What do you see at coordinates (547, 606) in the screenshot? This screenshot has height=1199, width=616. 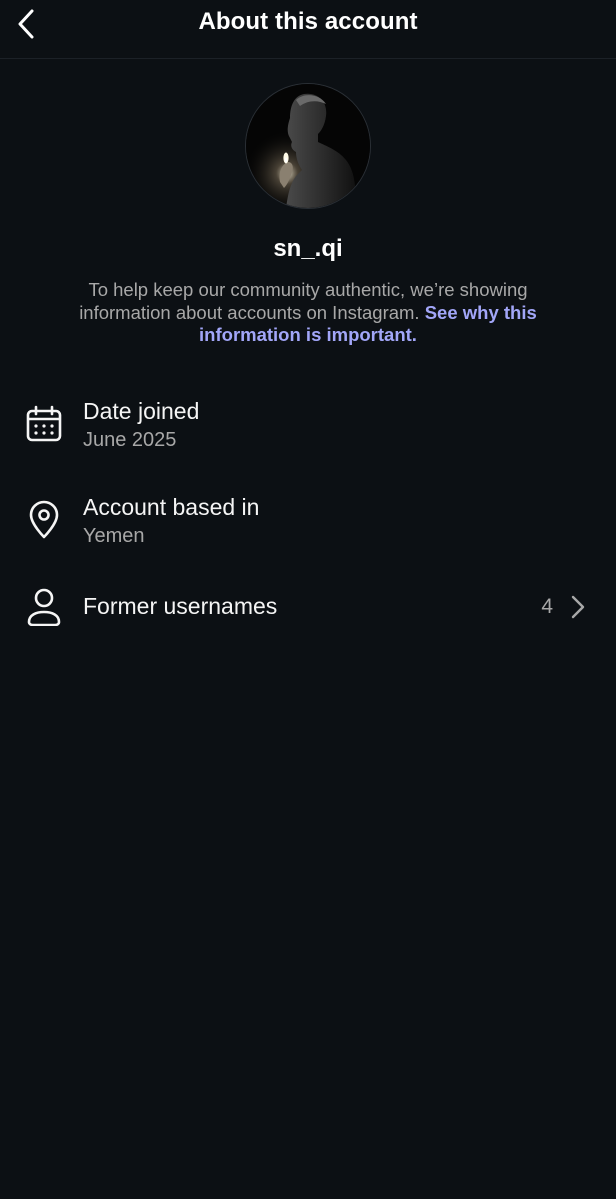 I see `former-usernames-count: 4` at bounding box center [547, 606].